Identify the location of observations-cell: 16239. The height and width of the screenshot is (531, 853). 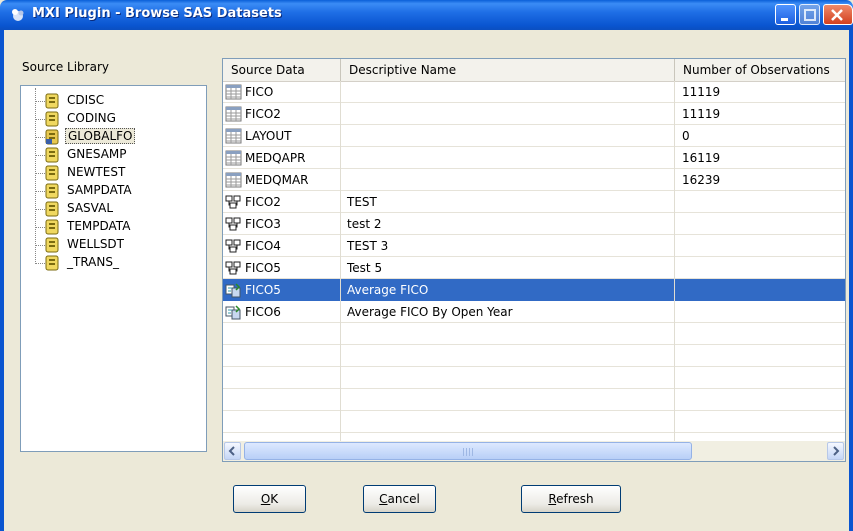
(701, 180).